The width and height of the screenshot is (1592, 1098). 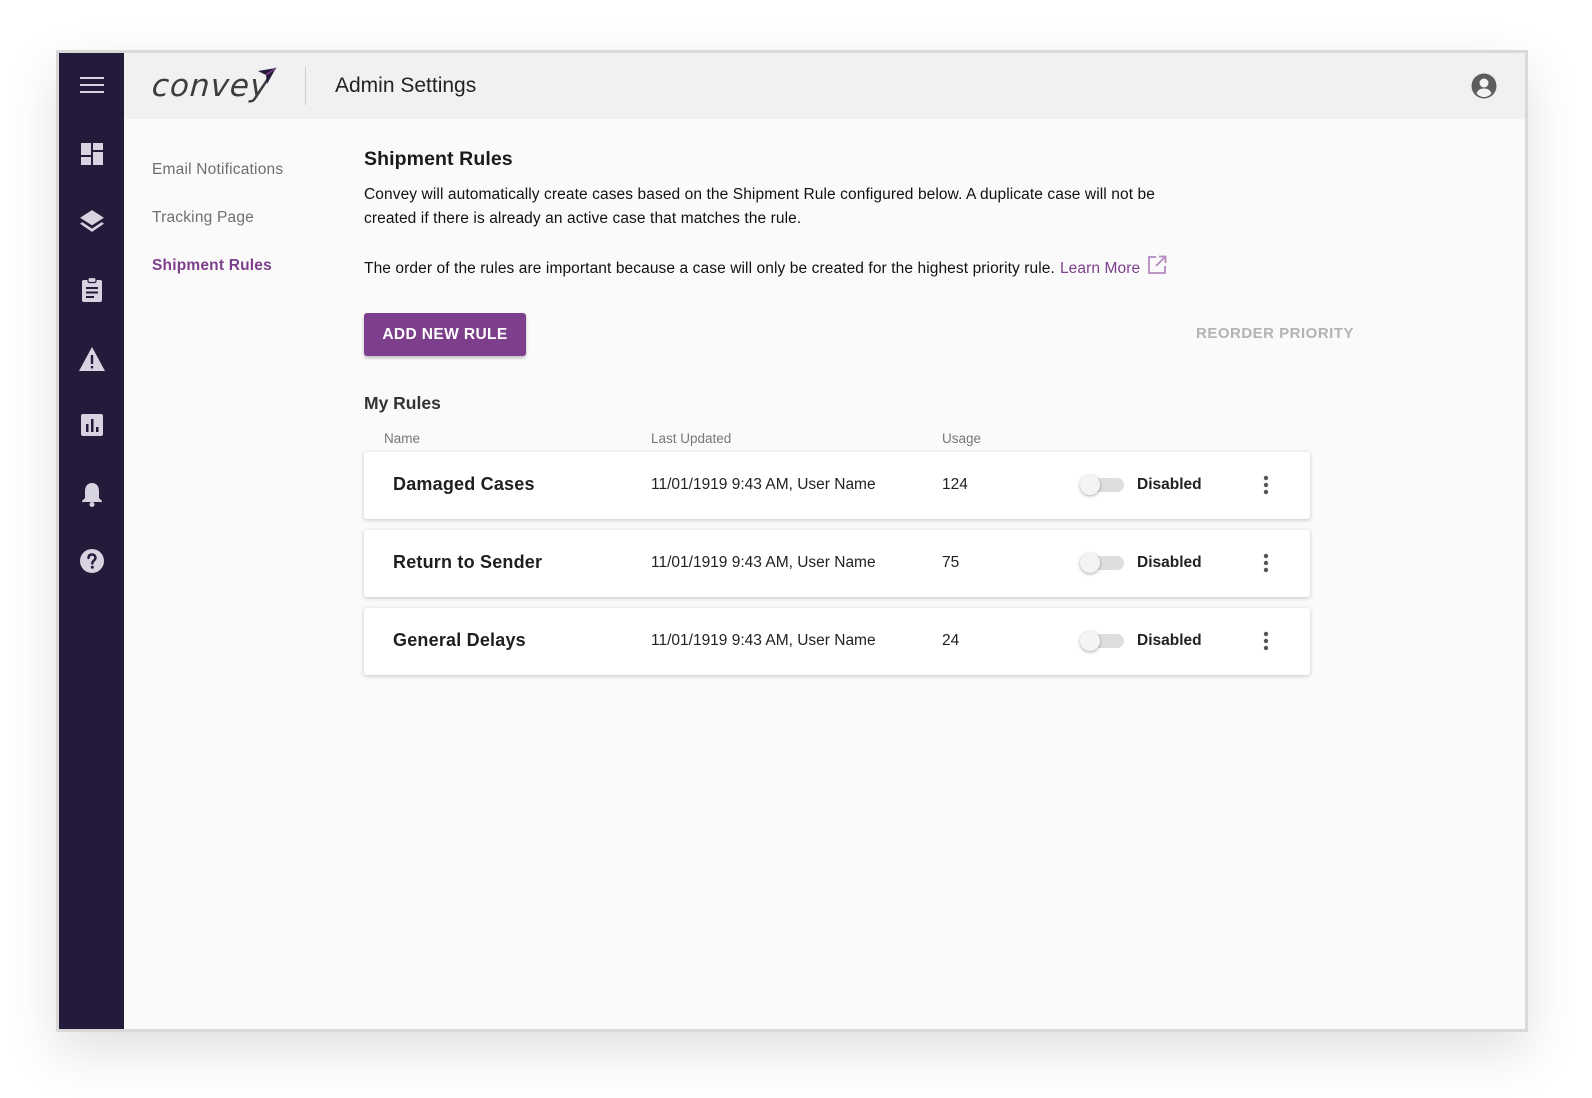 What do you see at coordinates (305, 86) in the screenshot?
I see `header-divider` at bounding box center [305, 86].